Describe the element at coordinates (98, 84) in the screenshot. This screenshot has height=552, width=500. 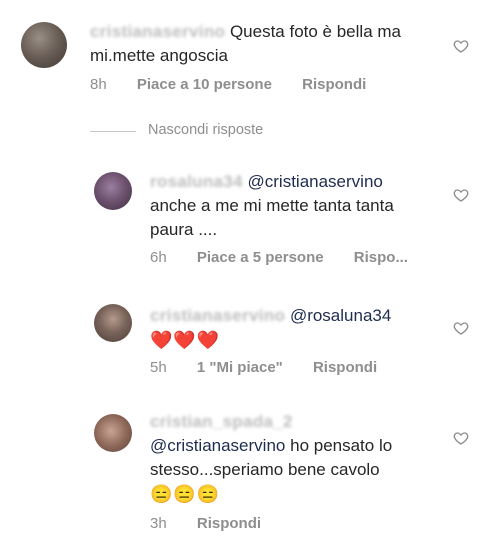
I see `comment-time: 8h` at that location.